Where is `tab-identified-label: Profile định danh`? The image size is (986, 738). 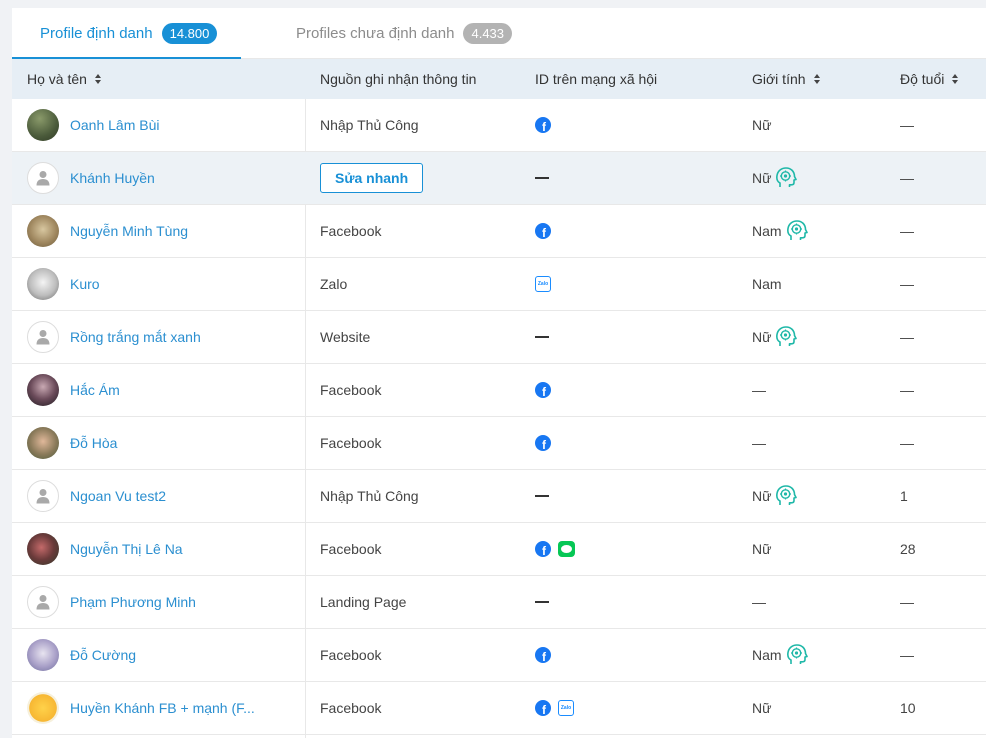 tab-identified-label: Profile định danh is located at coordinates (96, 33).